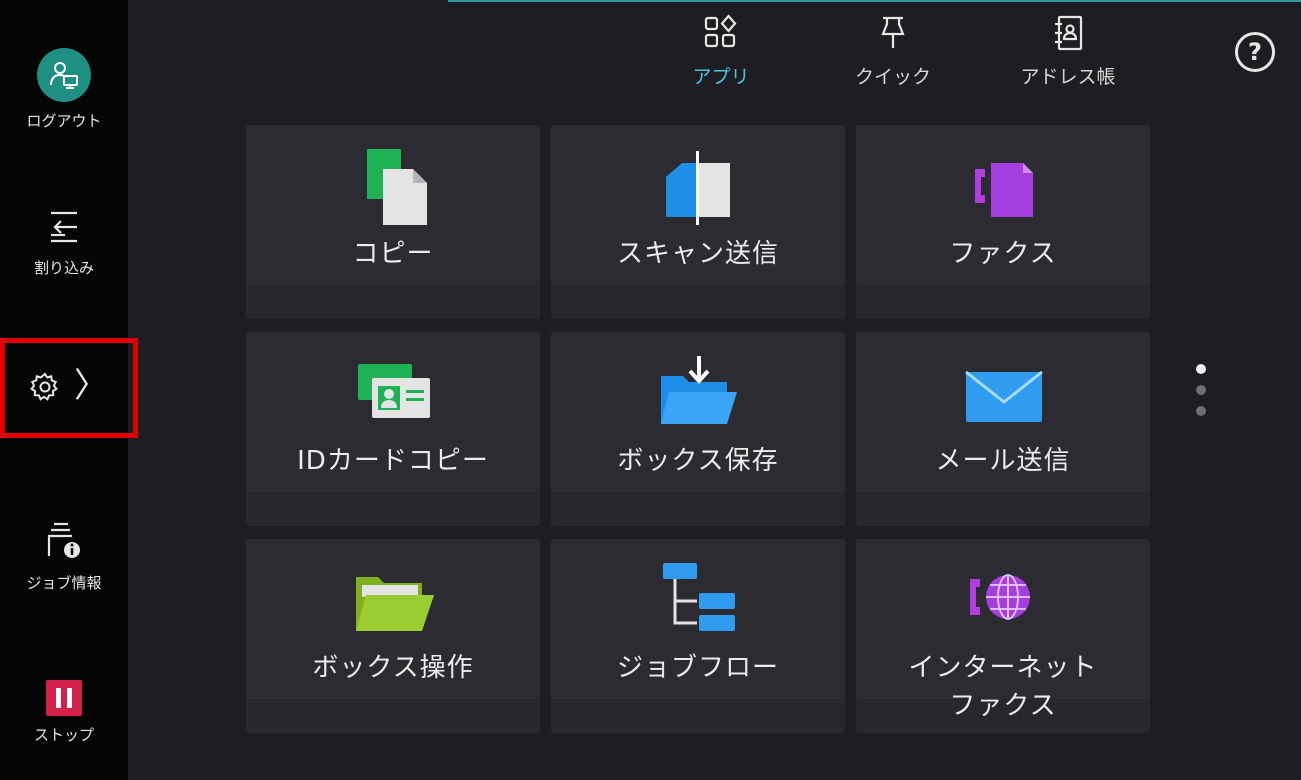 The height and width of the screenshot is (780, 1301). I want to click on tab-app-label: アプリ, so click(721, 77).